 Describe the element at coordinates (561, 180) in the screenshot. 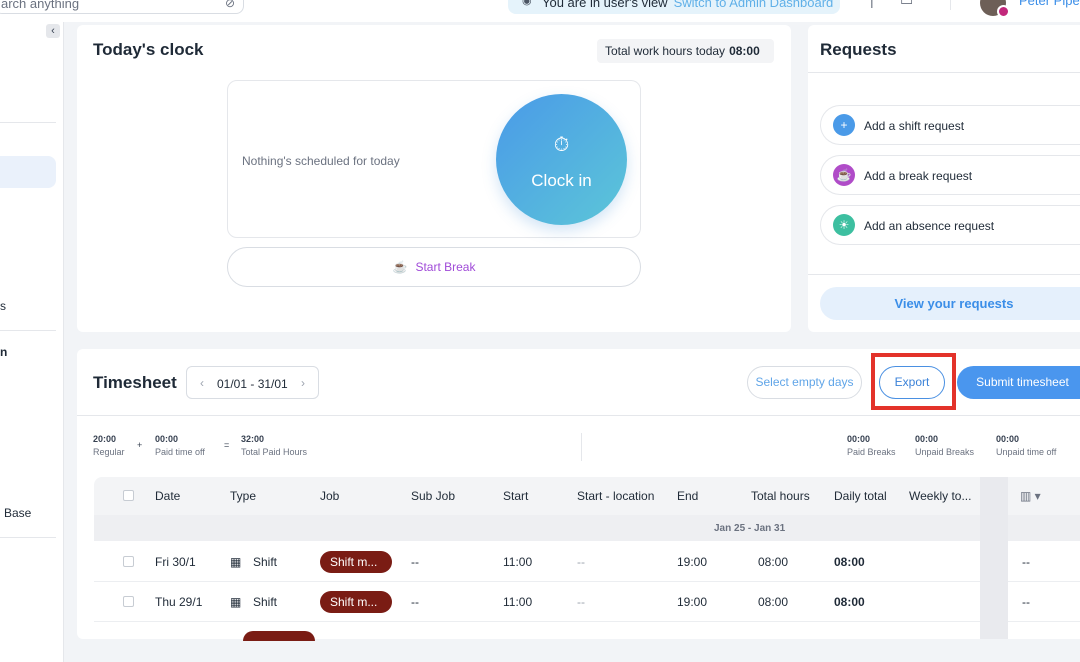

I see `clock-in-label: Clock in` at that location.